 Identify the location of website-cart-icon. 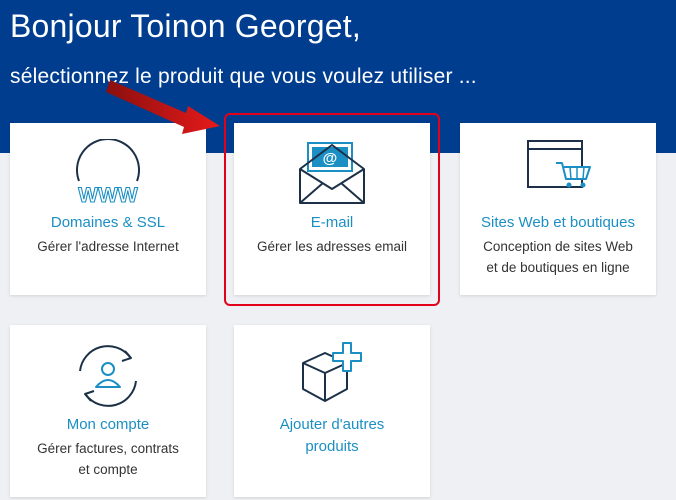
(558, 165).